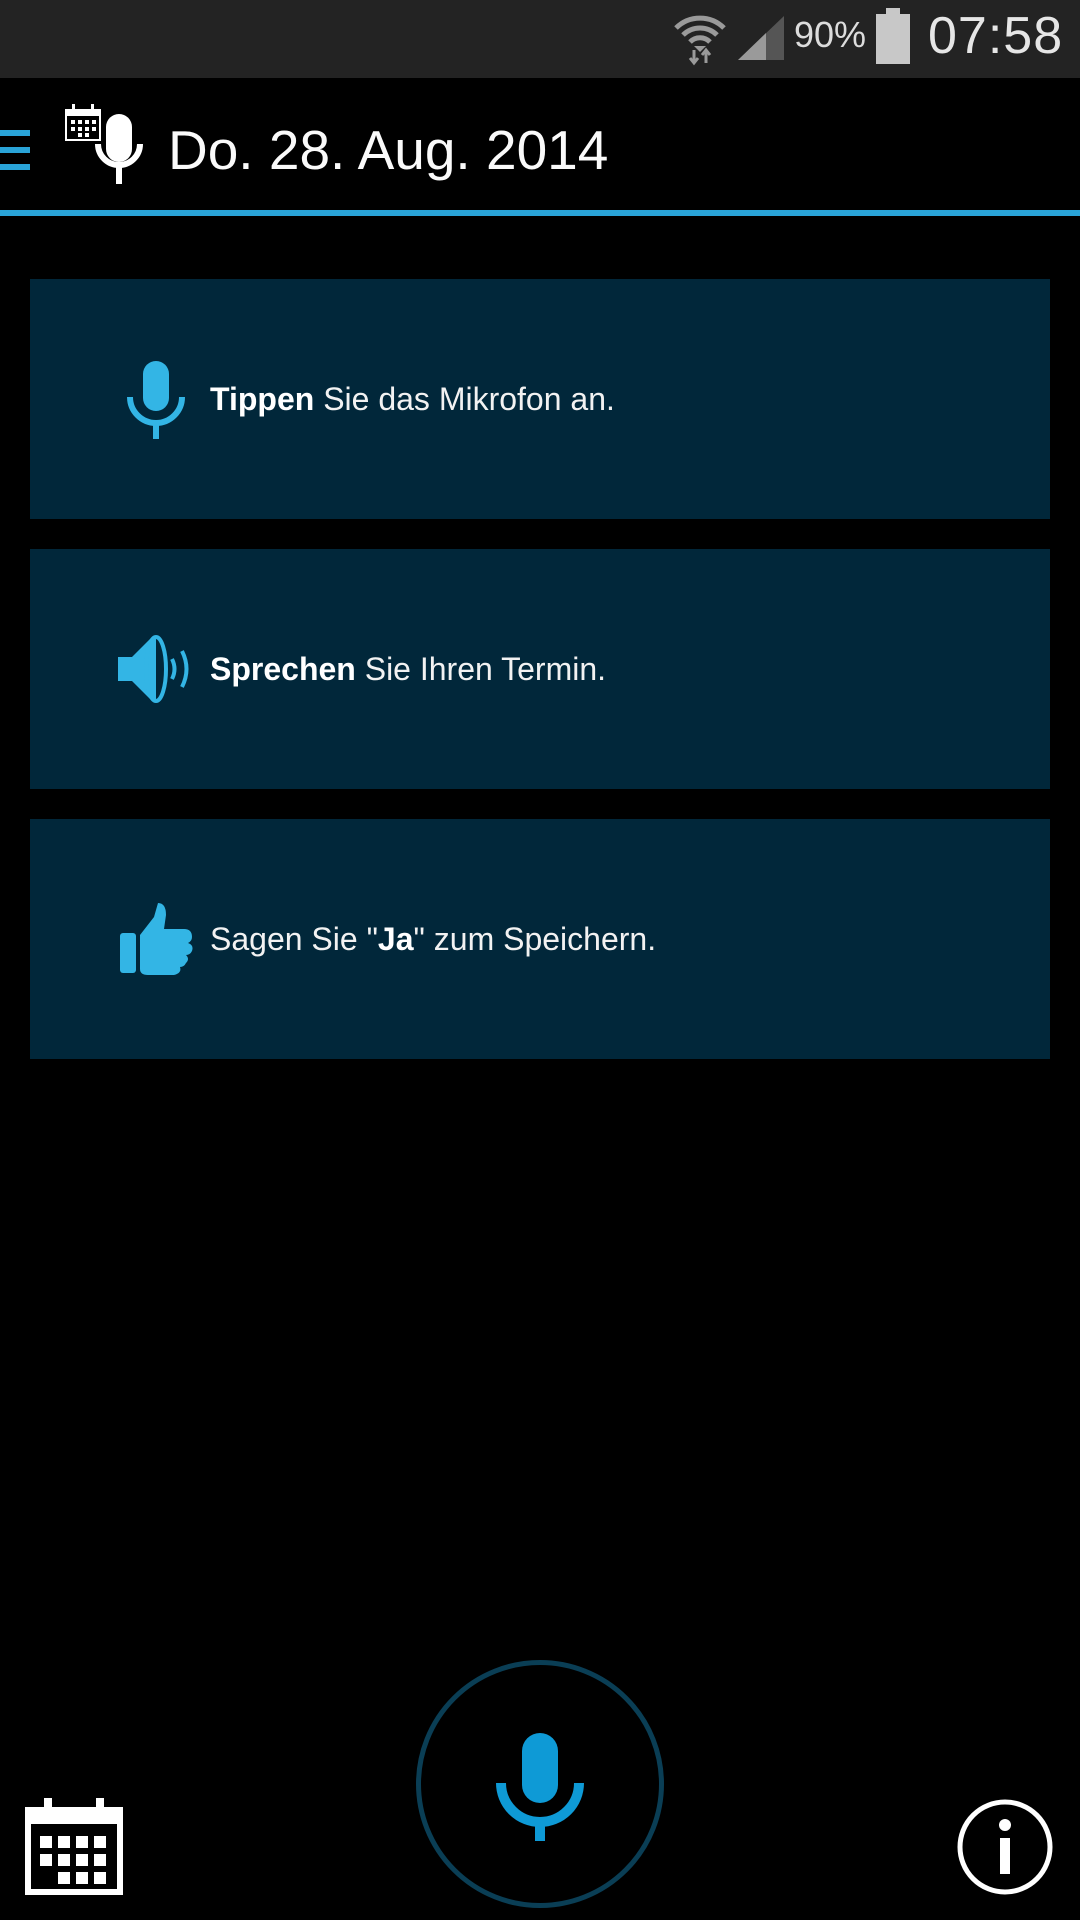 The width and height of the screenshot is (1080, 1920). Describe the element at coordinates (262, 399) in the screenshot. I see `instruction-keyword: Tippen` at that location.